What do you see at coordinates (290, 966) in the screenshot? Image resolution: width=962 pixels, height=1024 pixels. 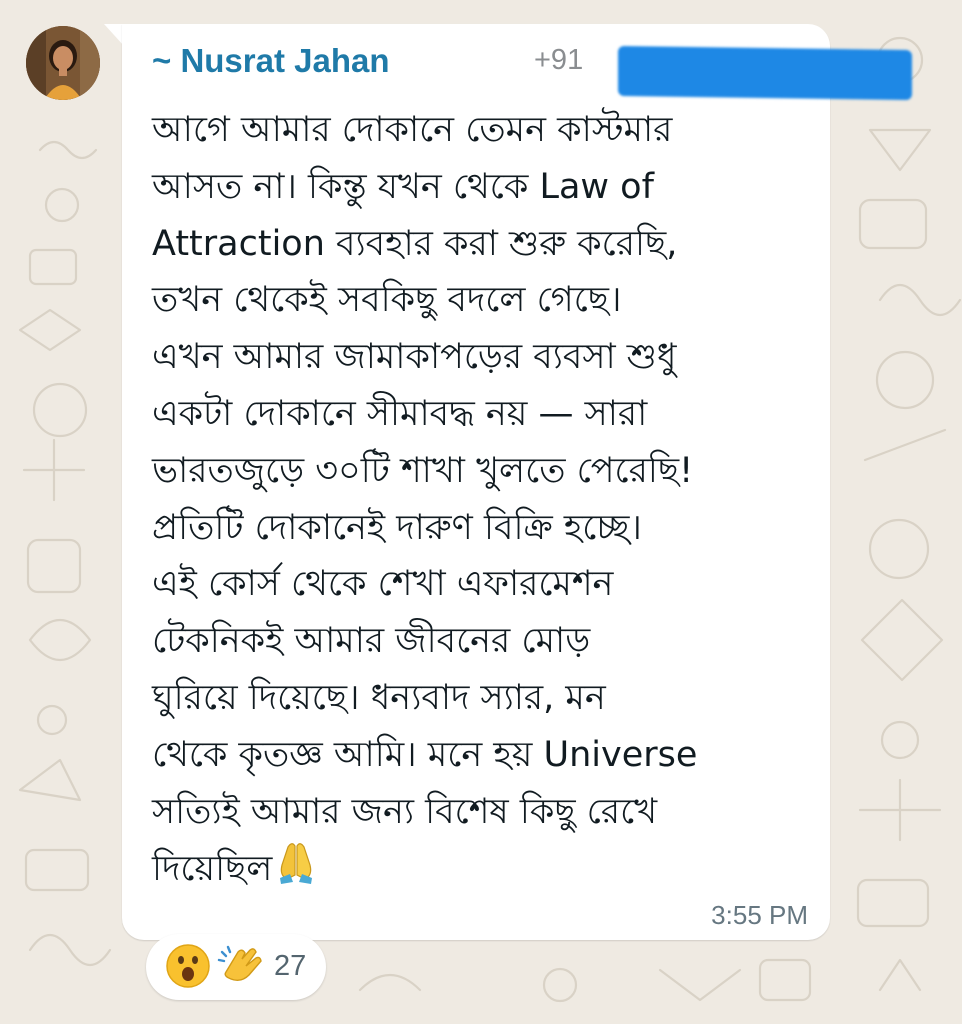 I see `reaction-count: 27` at bounding box center [290, 966].